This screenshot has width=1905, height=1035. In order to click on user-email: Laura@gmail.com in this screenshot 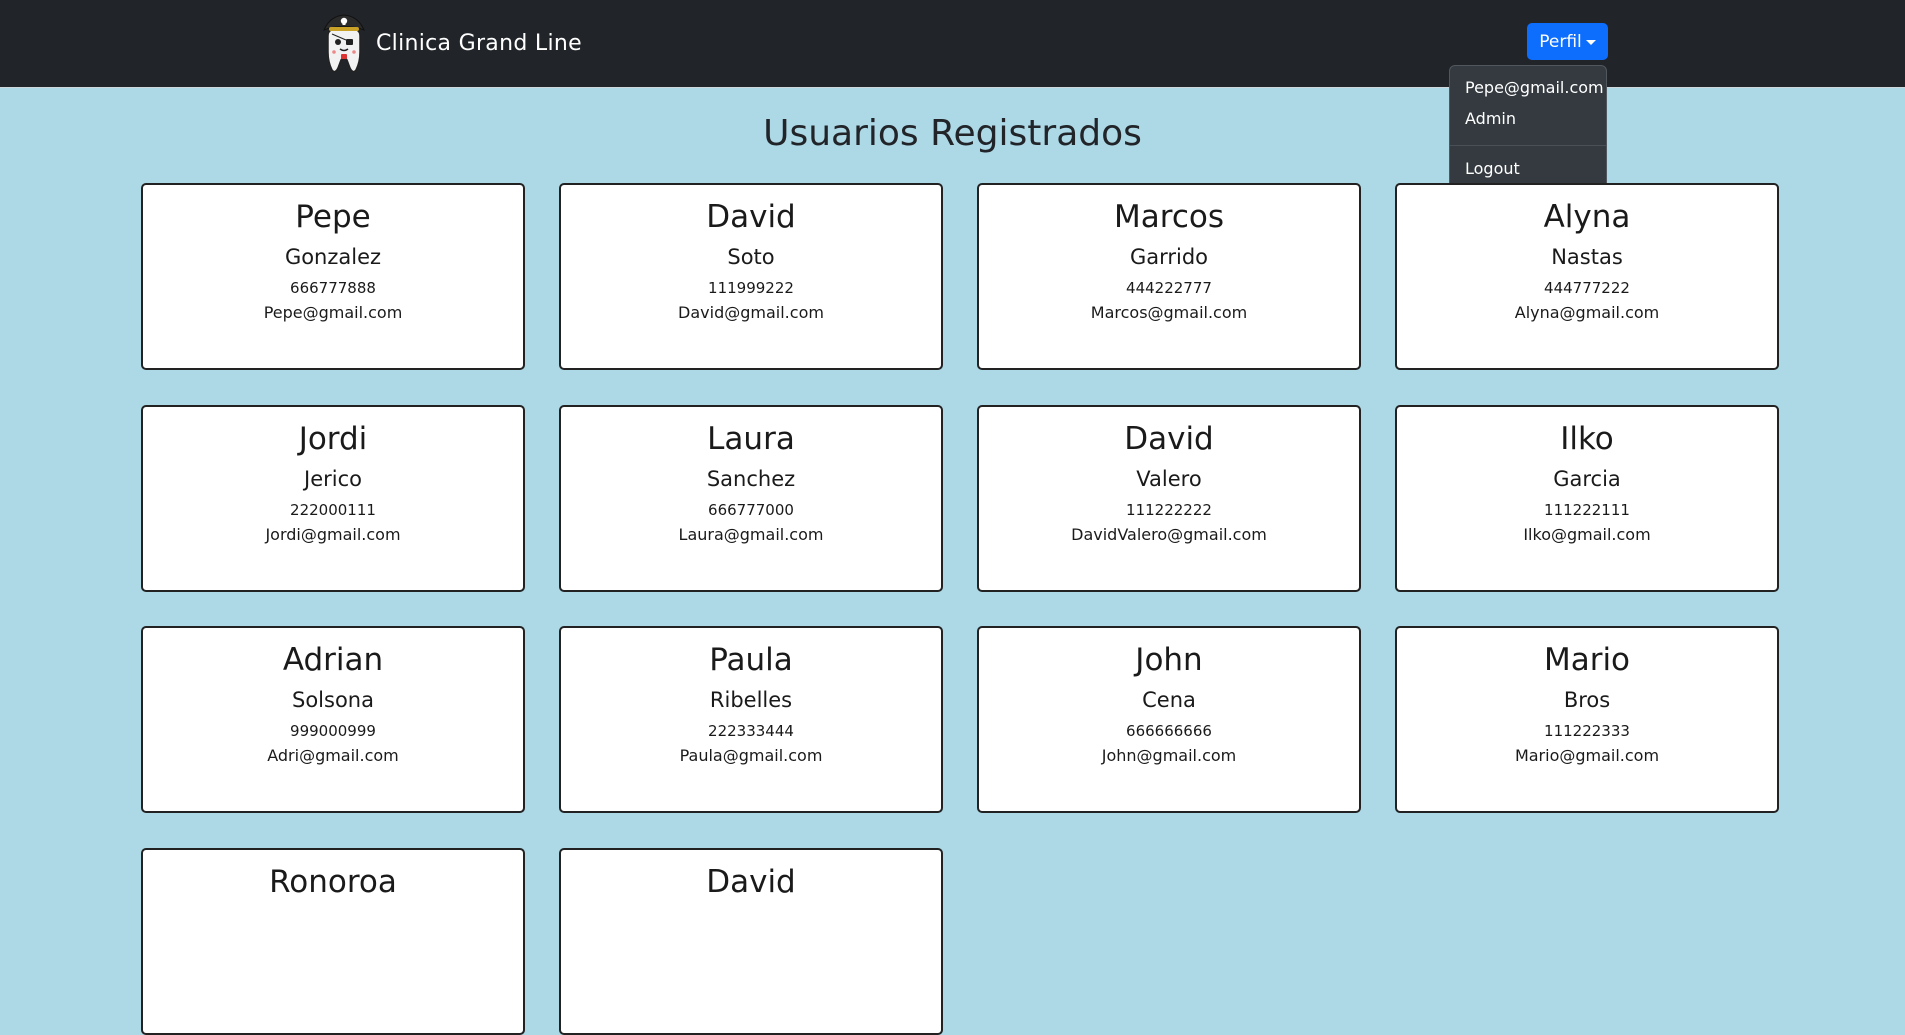, I will do `click(751, 534)`.